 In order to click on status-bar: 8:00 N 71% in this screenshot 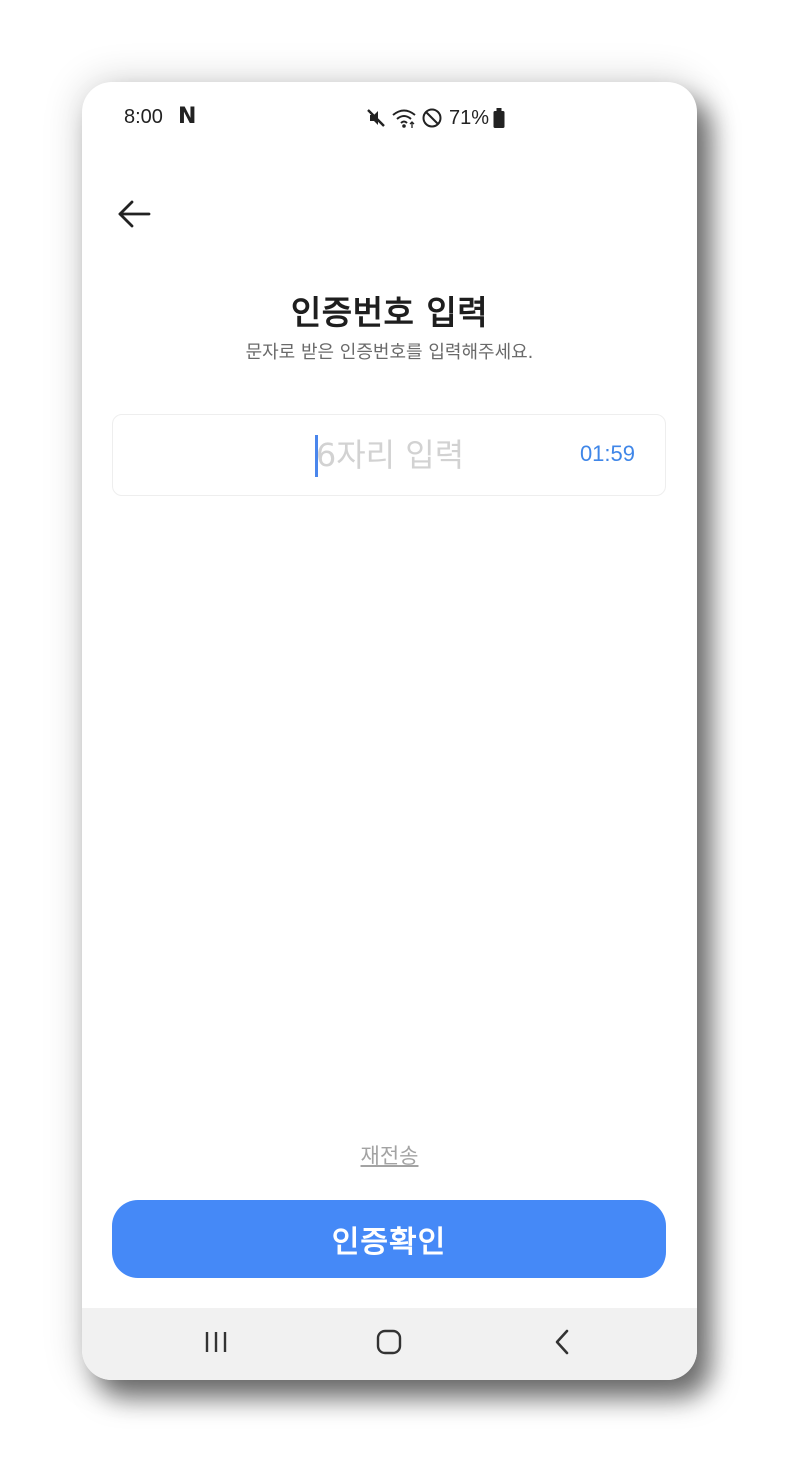, I will do `click(389, 118)`.